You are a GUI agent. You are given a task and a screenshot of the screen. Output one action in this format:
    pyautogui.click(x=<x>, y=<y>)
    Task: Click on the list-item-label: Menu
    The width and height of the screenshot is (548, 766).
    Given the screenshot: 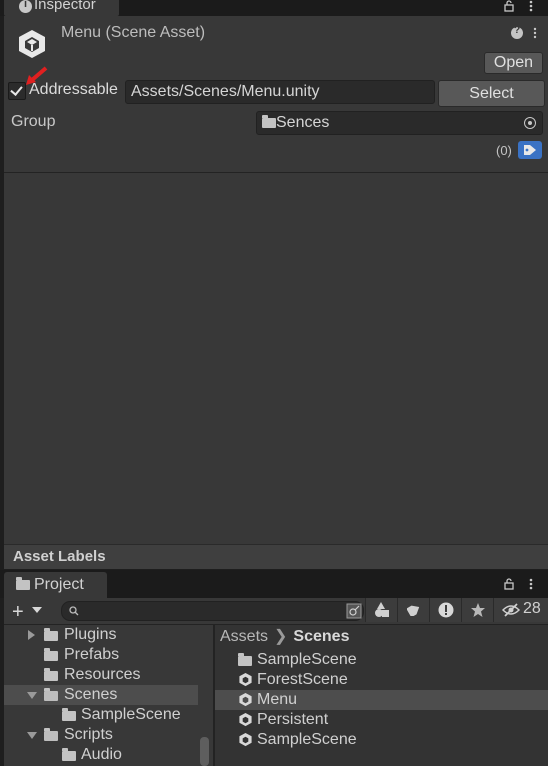 What is the action you would take?
    pyautogui.click(x=277, y=699)
    